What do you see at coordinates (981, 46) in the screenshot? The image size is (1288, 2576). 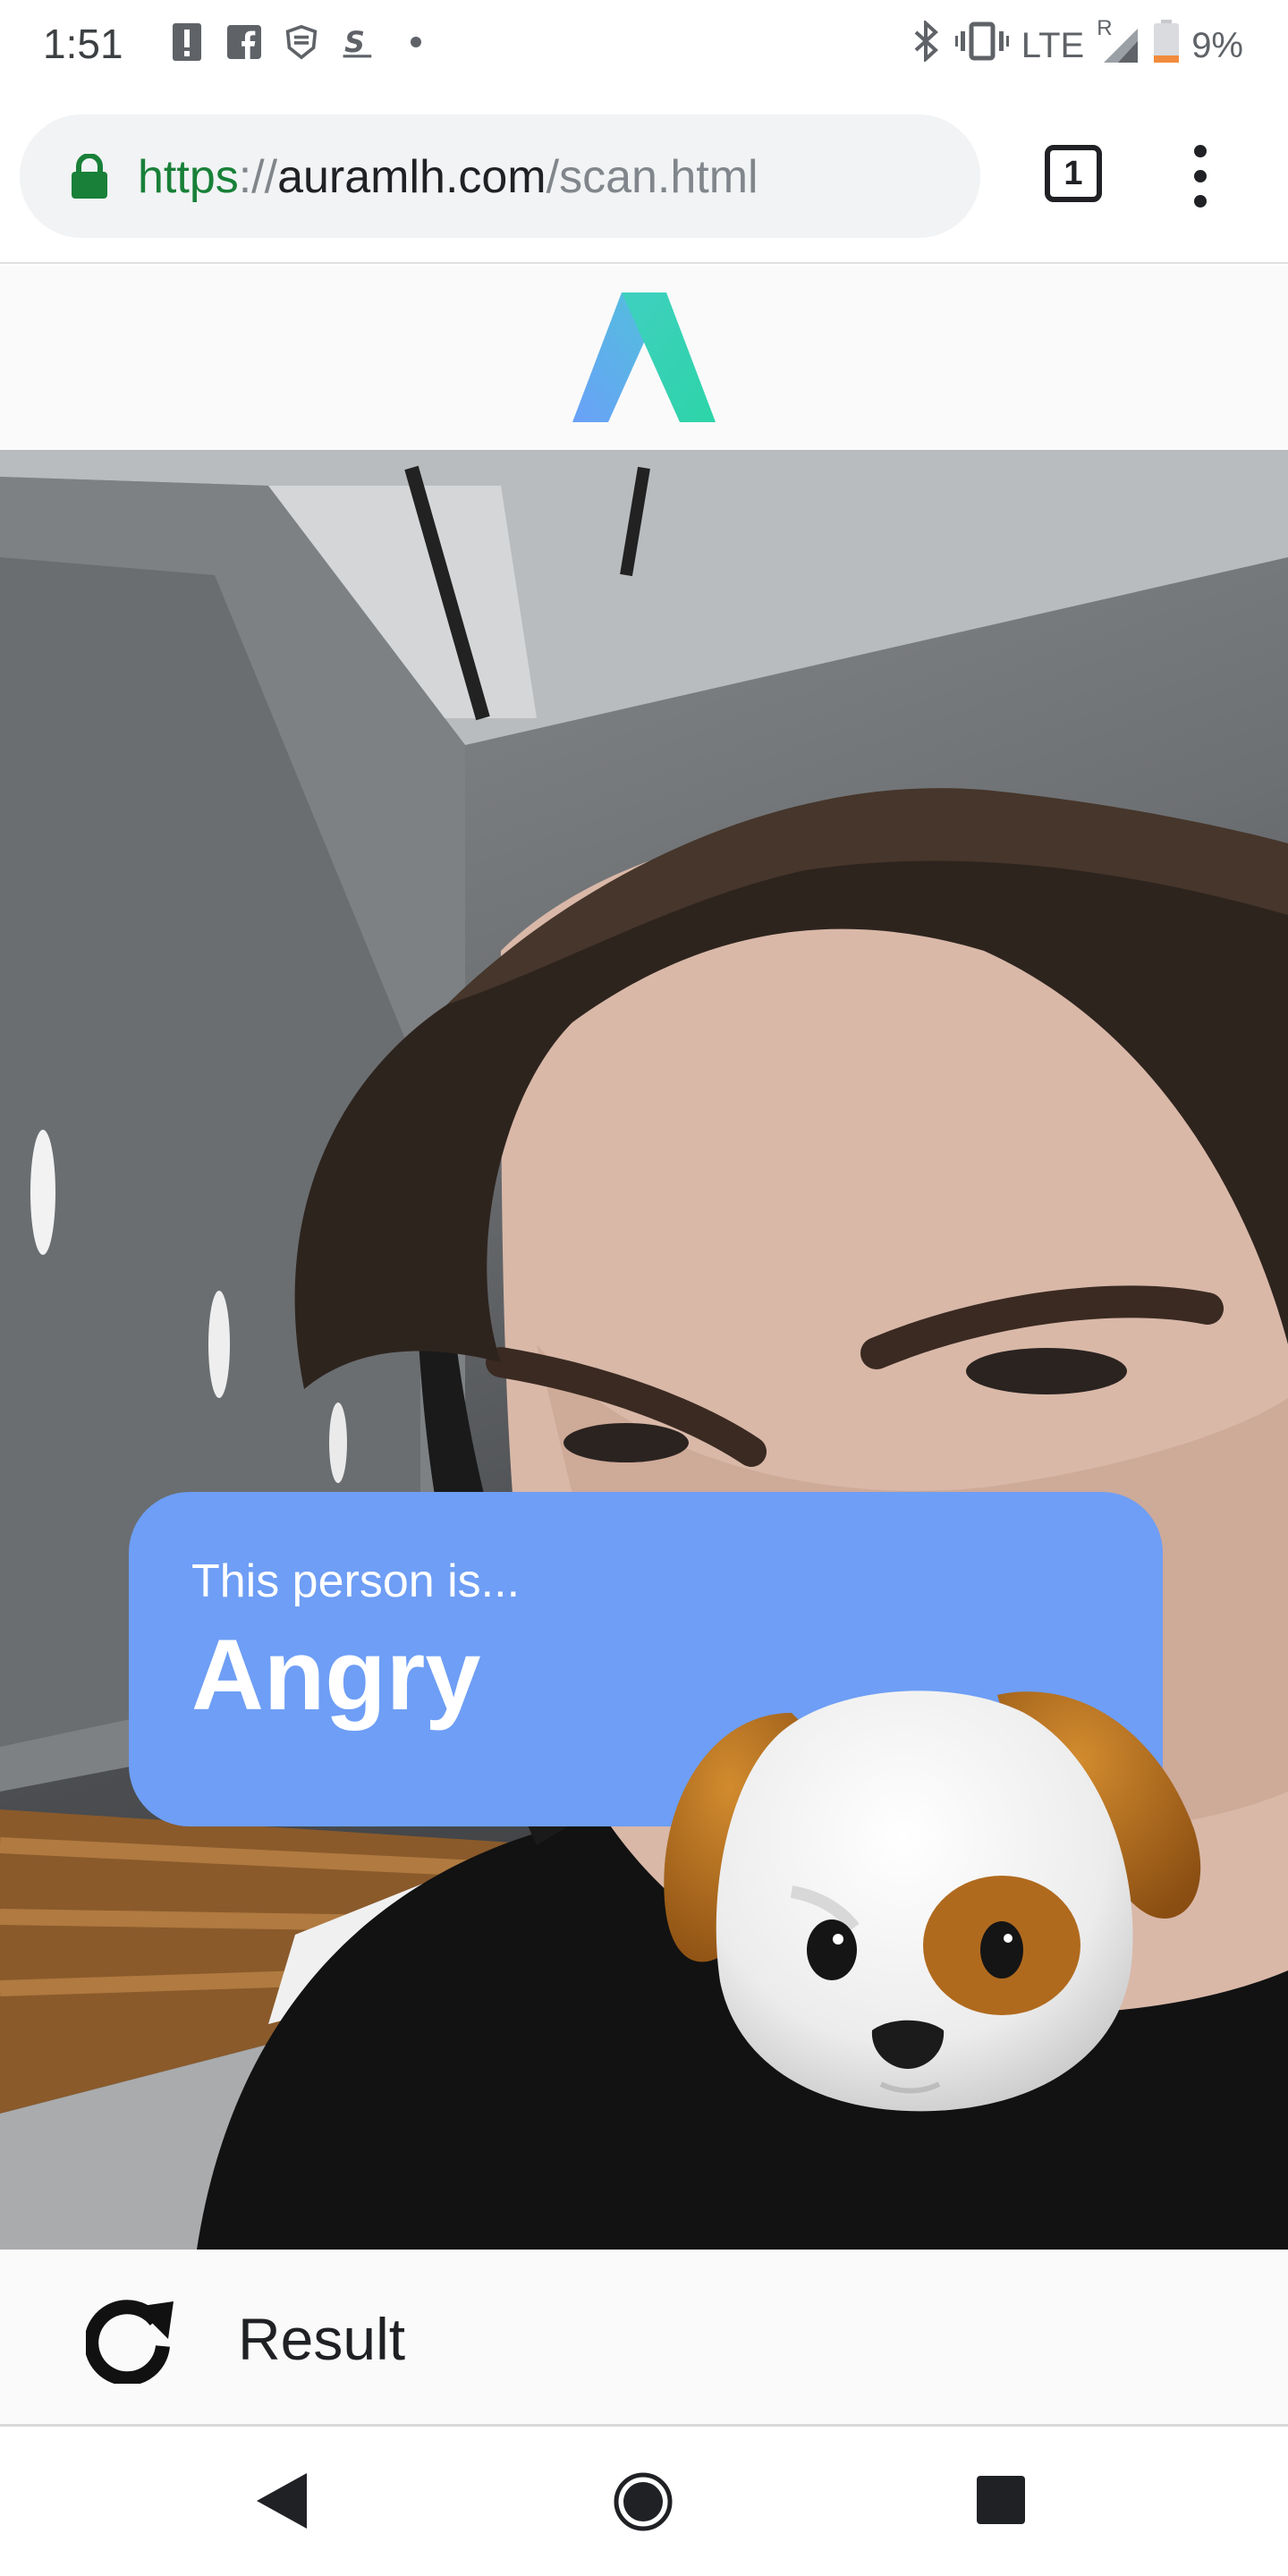 I see `vibrate-icon` at bounding box center [981, 46].